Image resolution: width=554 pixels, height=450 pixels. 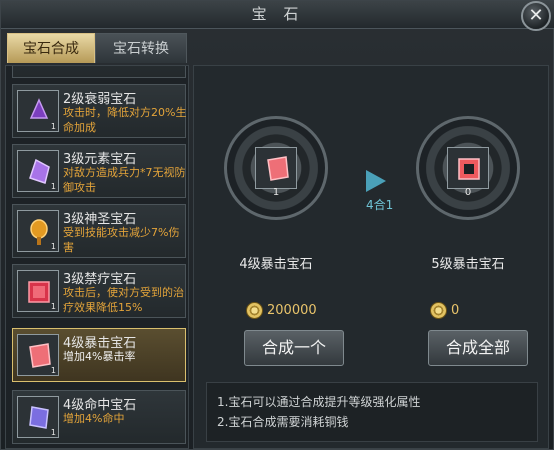 I want to click on synthesis-ratio: 4合1, so click(x=380, y=205).